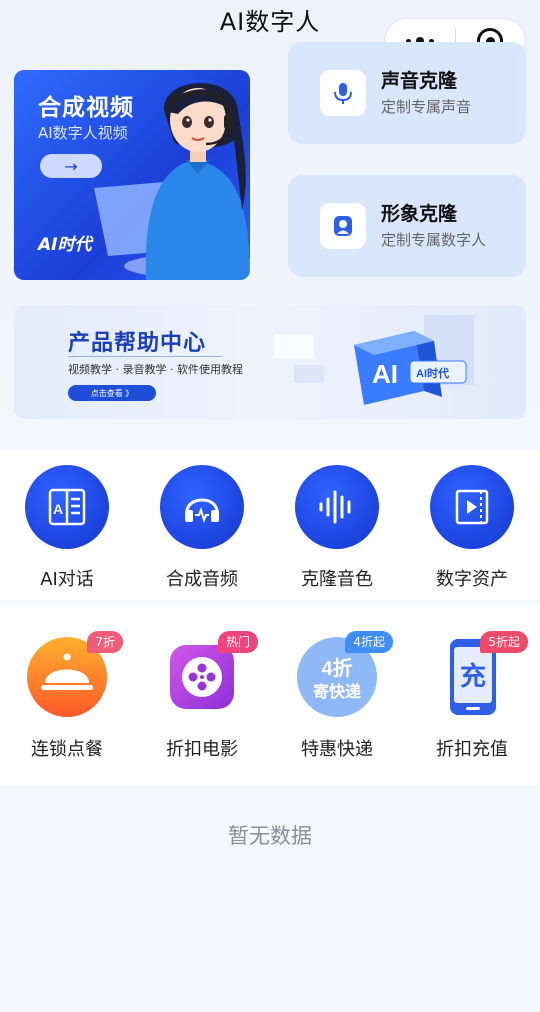 Image resolution: width=540 pixels, height=1012 pixels. I want to click on tool-voice-clone: 克隆音色, so click(337, 528).